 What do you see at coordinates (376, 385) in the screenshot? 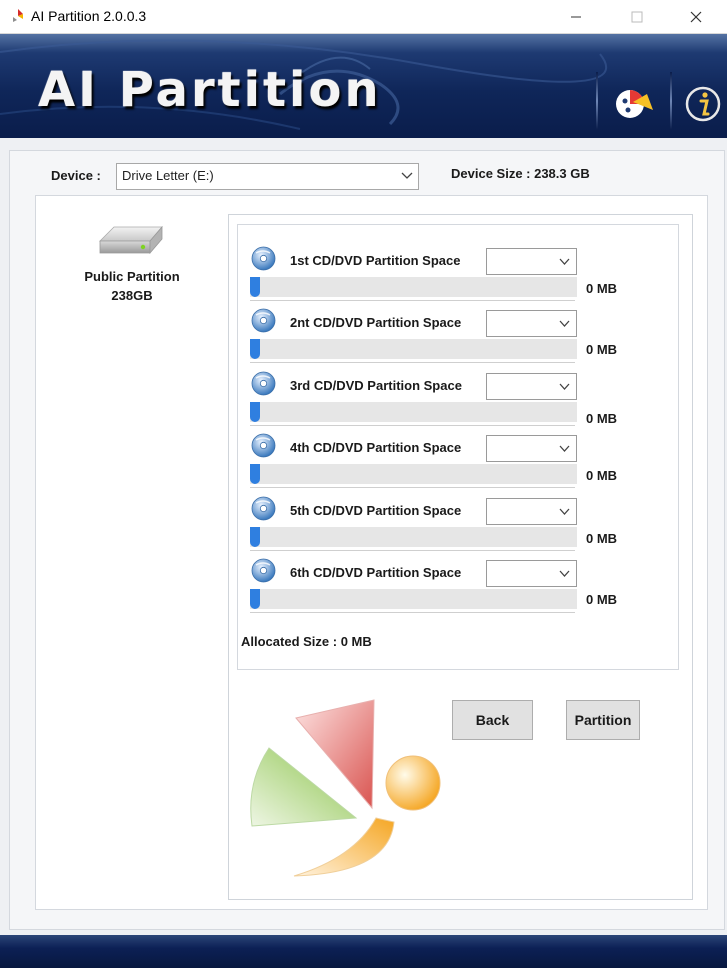
I see `partition-label: 3rd CD/DVD Partition Space` at bounding box center [376, 385].